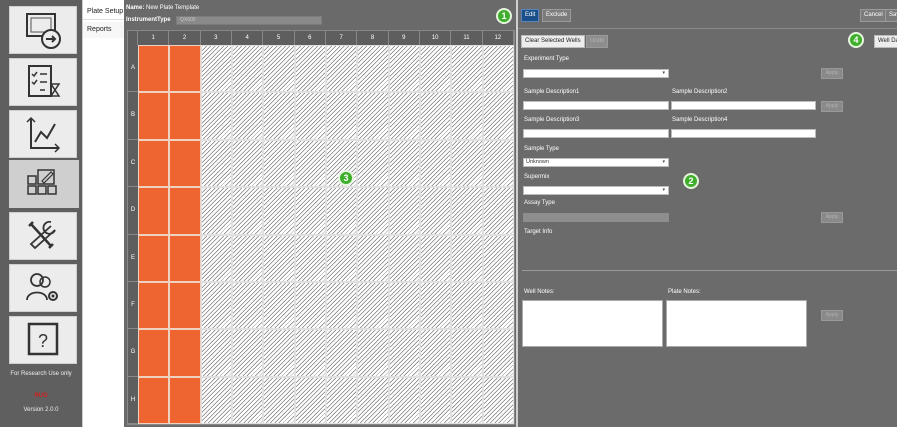 The height and width of the screenshot is (427, 897). What do you see at coordinates (43, 30) in the screenshot?
I see `sidebar-open-file-button` at bounding box center [43, 30].